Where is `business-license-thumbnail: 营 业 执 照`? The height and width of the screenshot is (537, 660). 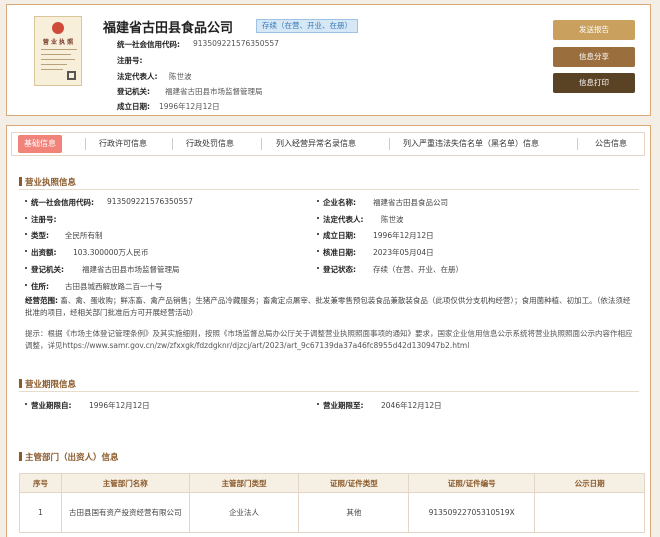
business-license-thumbnail: 营 业 执 照 is located at coordinates (58, 51).